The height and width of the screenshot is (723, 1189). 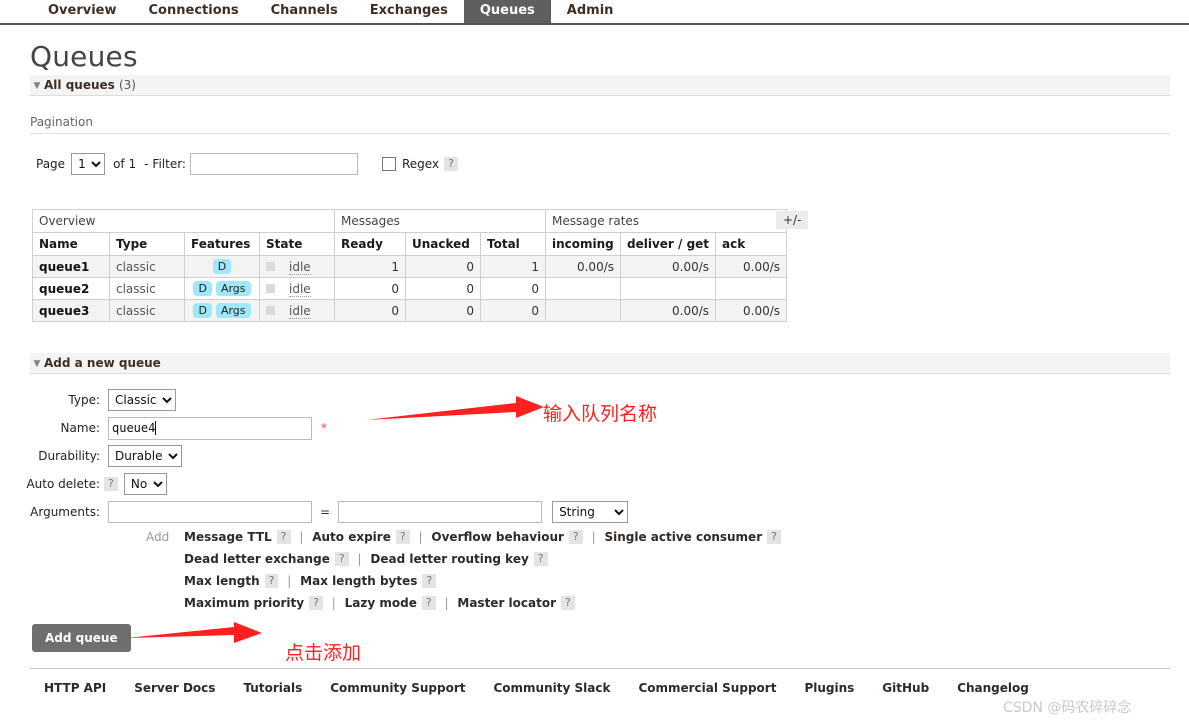 I want to click on maximum-priority-help-icon: ?, so click(x=316, y=603).